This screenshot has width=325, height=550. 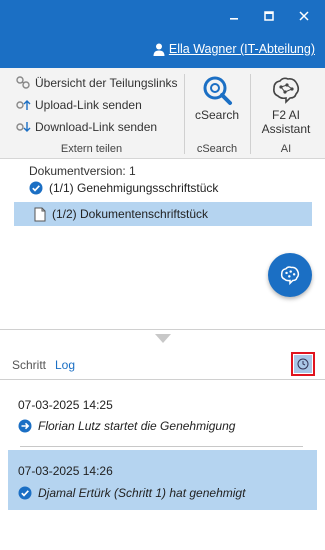 What do you see at coordinates (137, 426) in the screenshot?
I see `log-message: Florian Lutz startet die Genehmigung` at bounding box center [137, 426].